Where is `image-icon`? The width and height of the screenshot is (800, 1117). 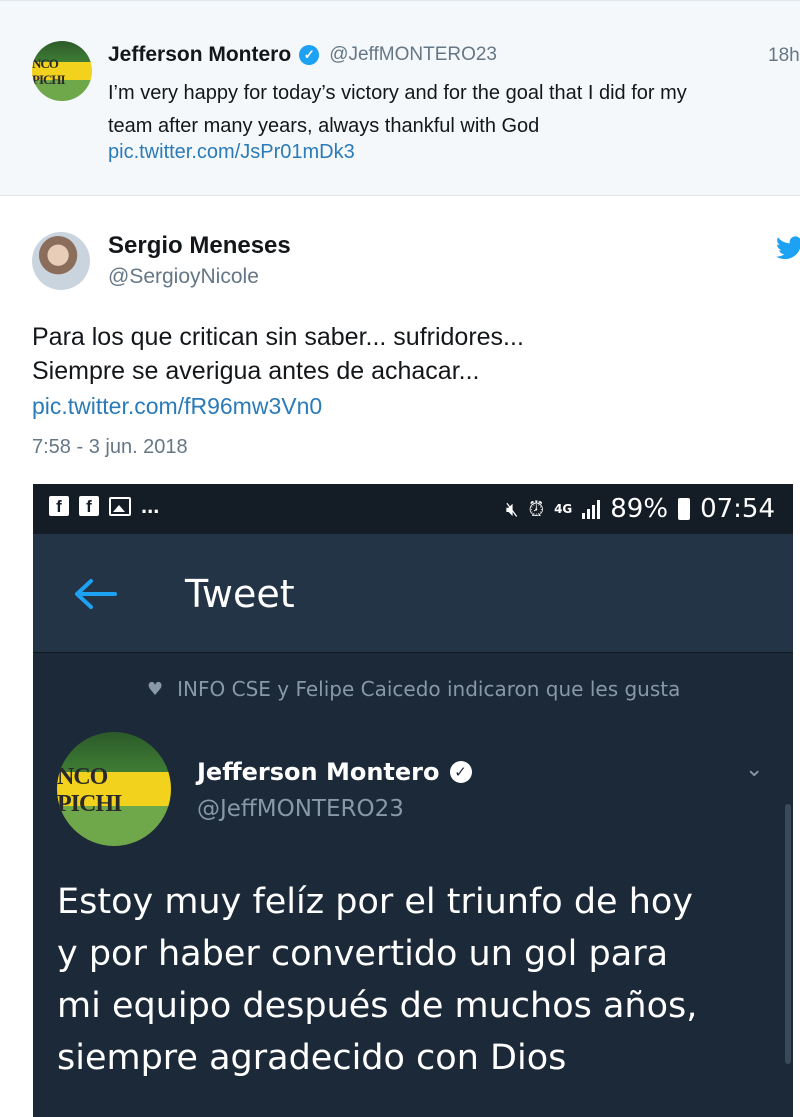
image-icon is located at coordinates (120, 506).